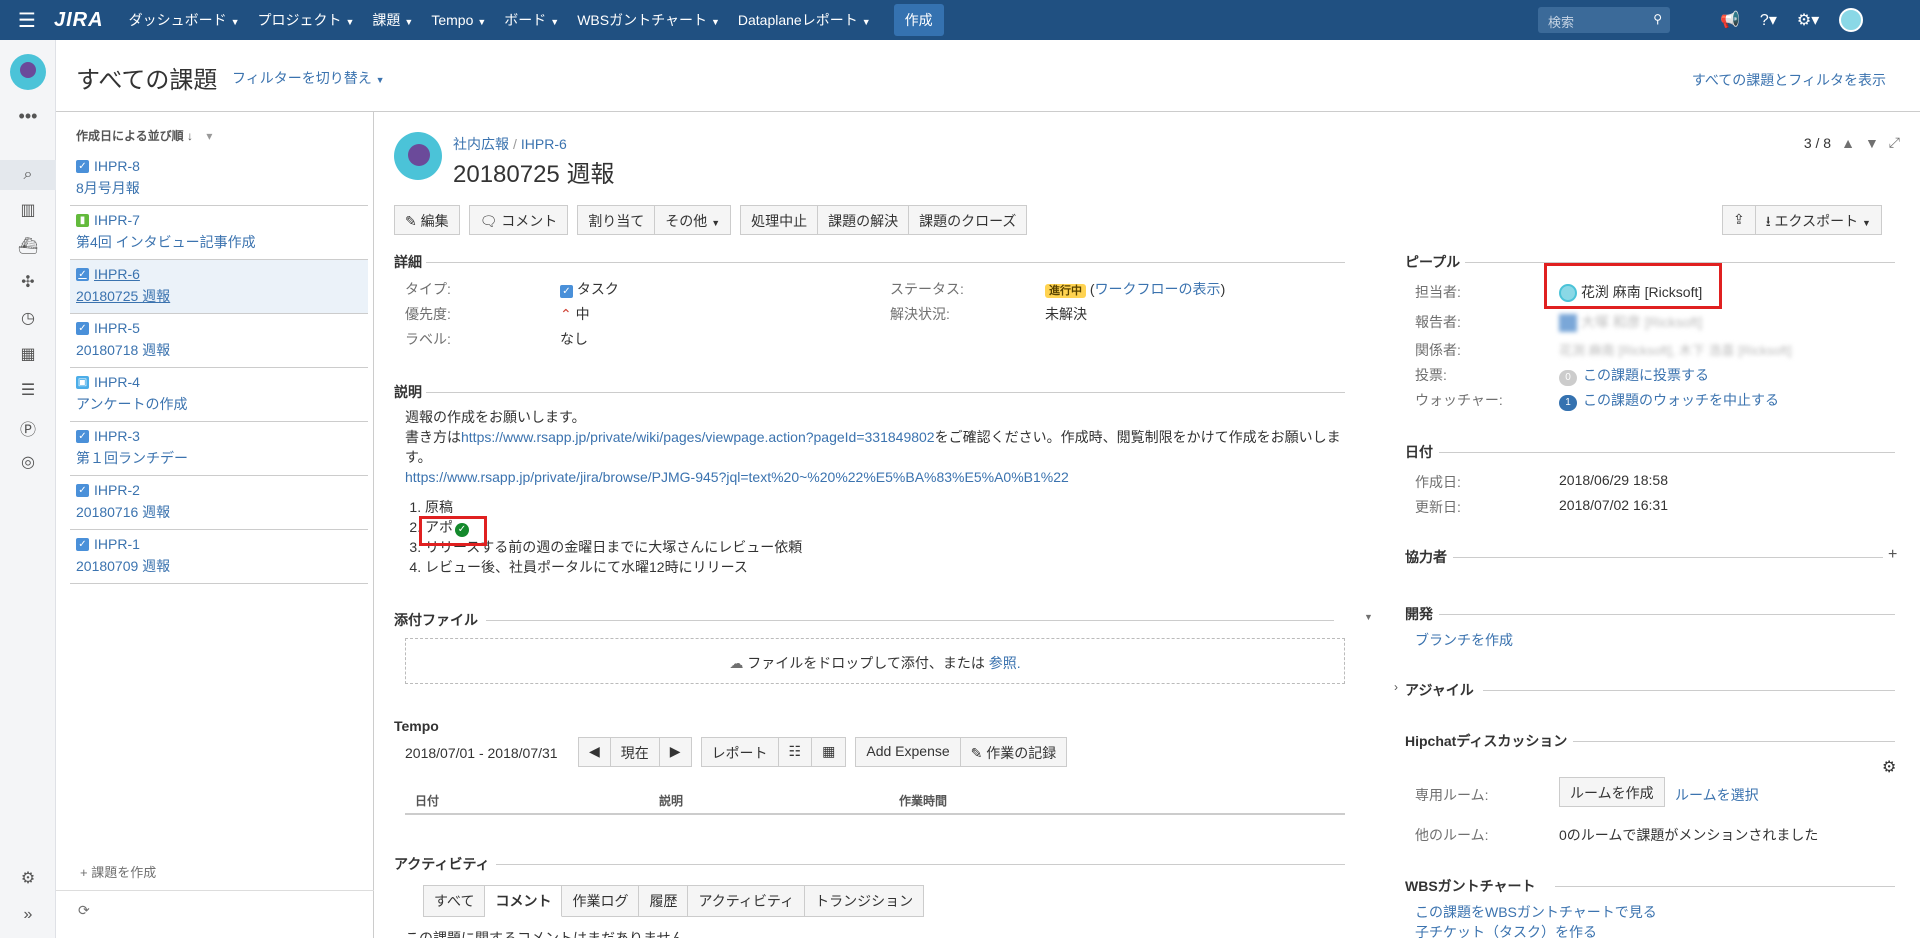  I want to click on add-expense-button: Add Expense, so click(908, 752).